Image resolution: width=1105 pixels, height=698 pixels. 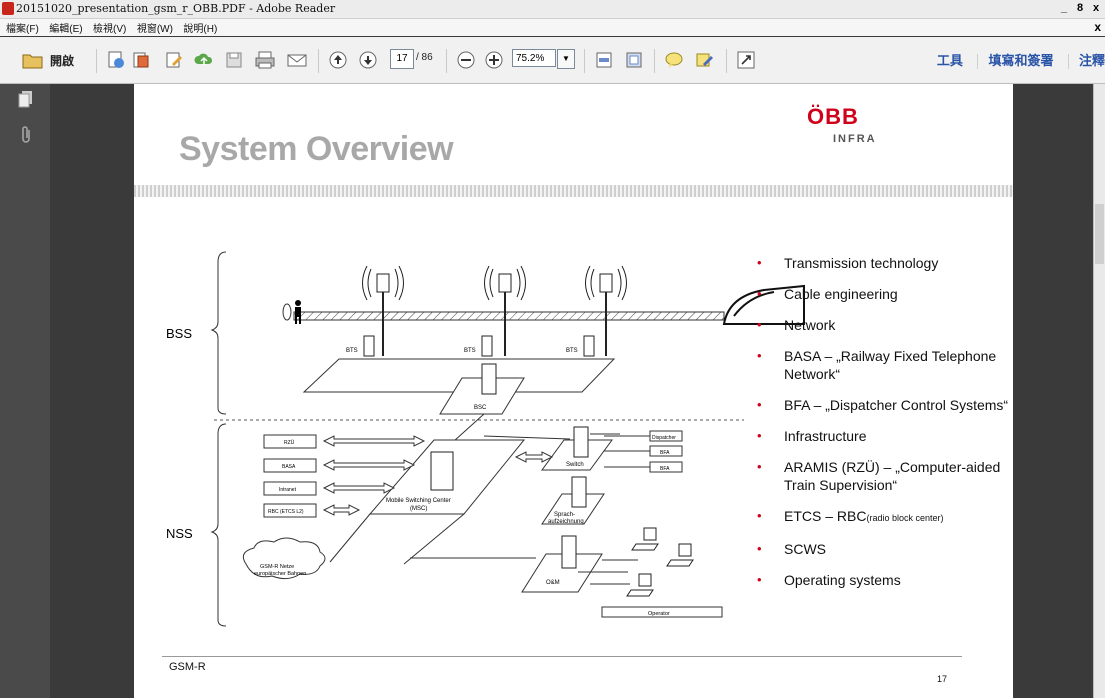 I want to click on menu-window: 視窗(W), so click(x=155, y=29).